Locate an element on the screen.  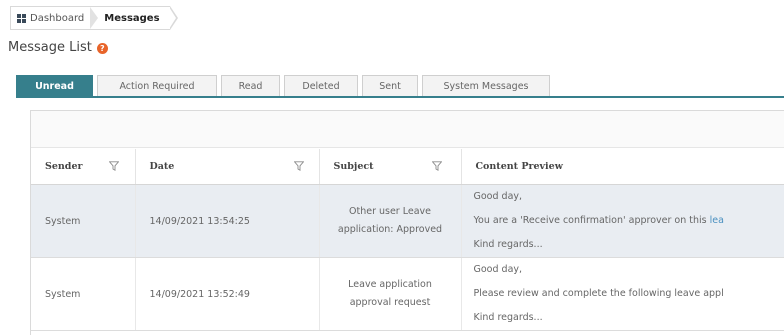
grid-toolbar is located at coordinates (407, 129).